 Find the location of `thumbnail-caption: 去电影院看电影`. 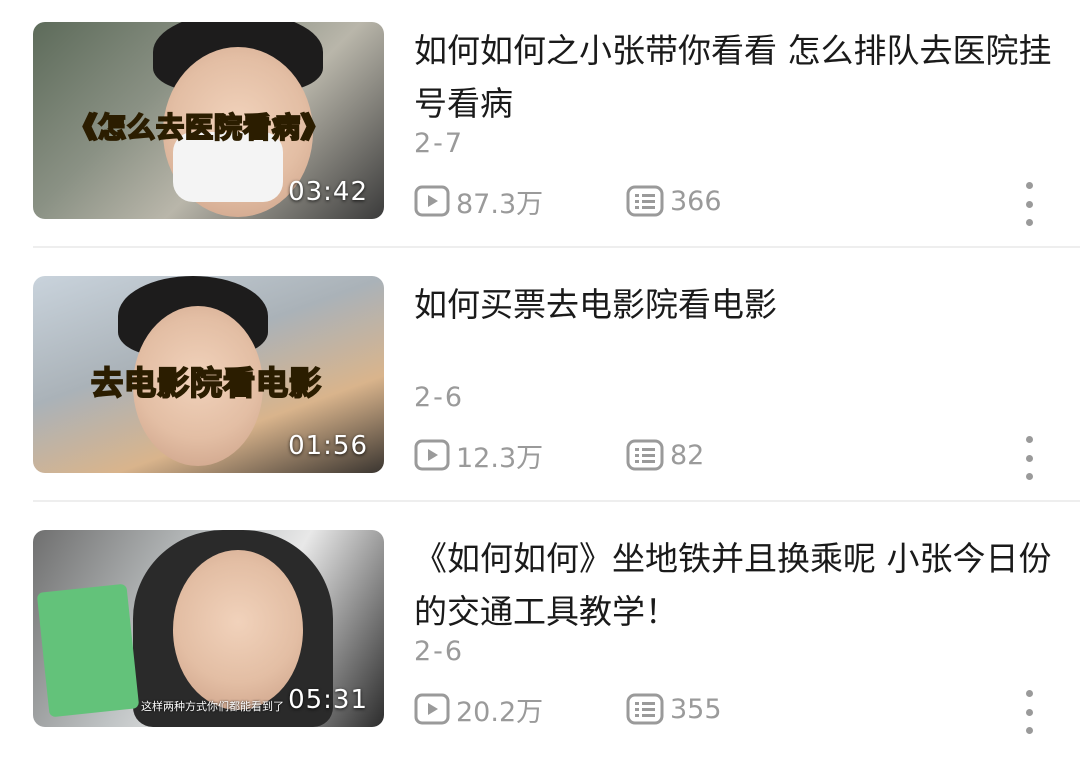

thumbnail-caption: 去电影院看电影 is located at coordinates (206, 383).